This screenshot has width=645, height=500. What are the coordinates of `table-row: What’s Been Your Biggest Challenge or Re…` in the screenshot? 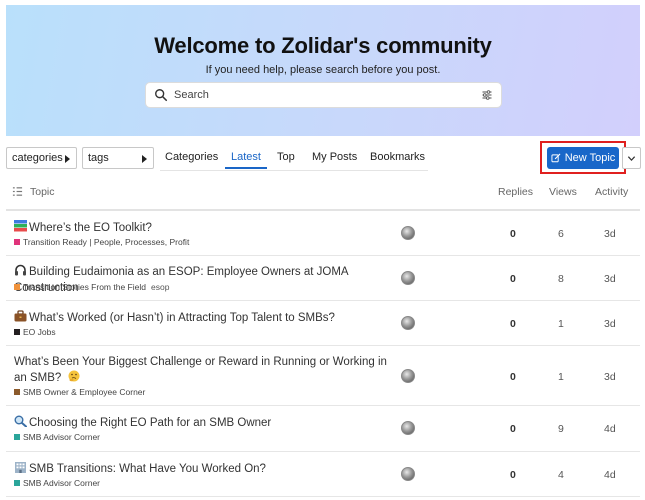 It's located at (323, 376).